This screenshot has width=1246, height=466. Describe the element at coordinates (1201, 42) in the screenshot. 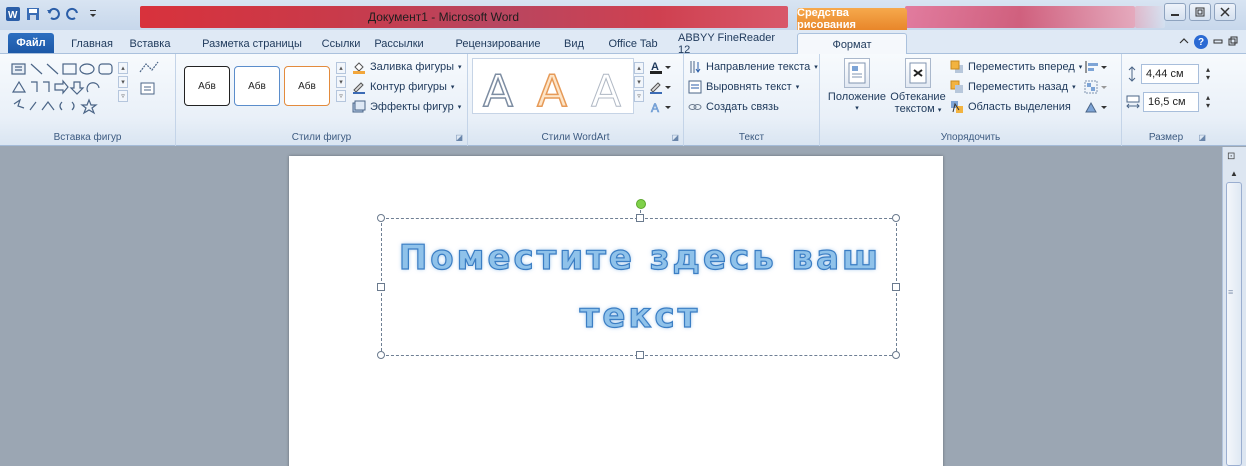

I see `help-icon: ?` at that location.